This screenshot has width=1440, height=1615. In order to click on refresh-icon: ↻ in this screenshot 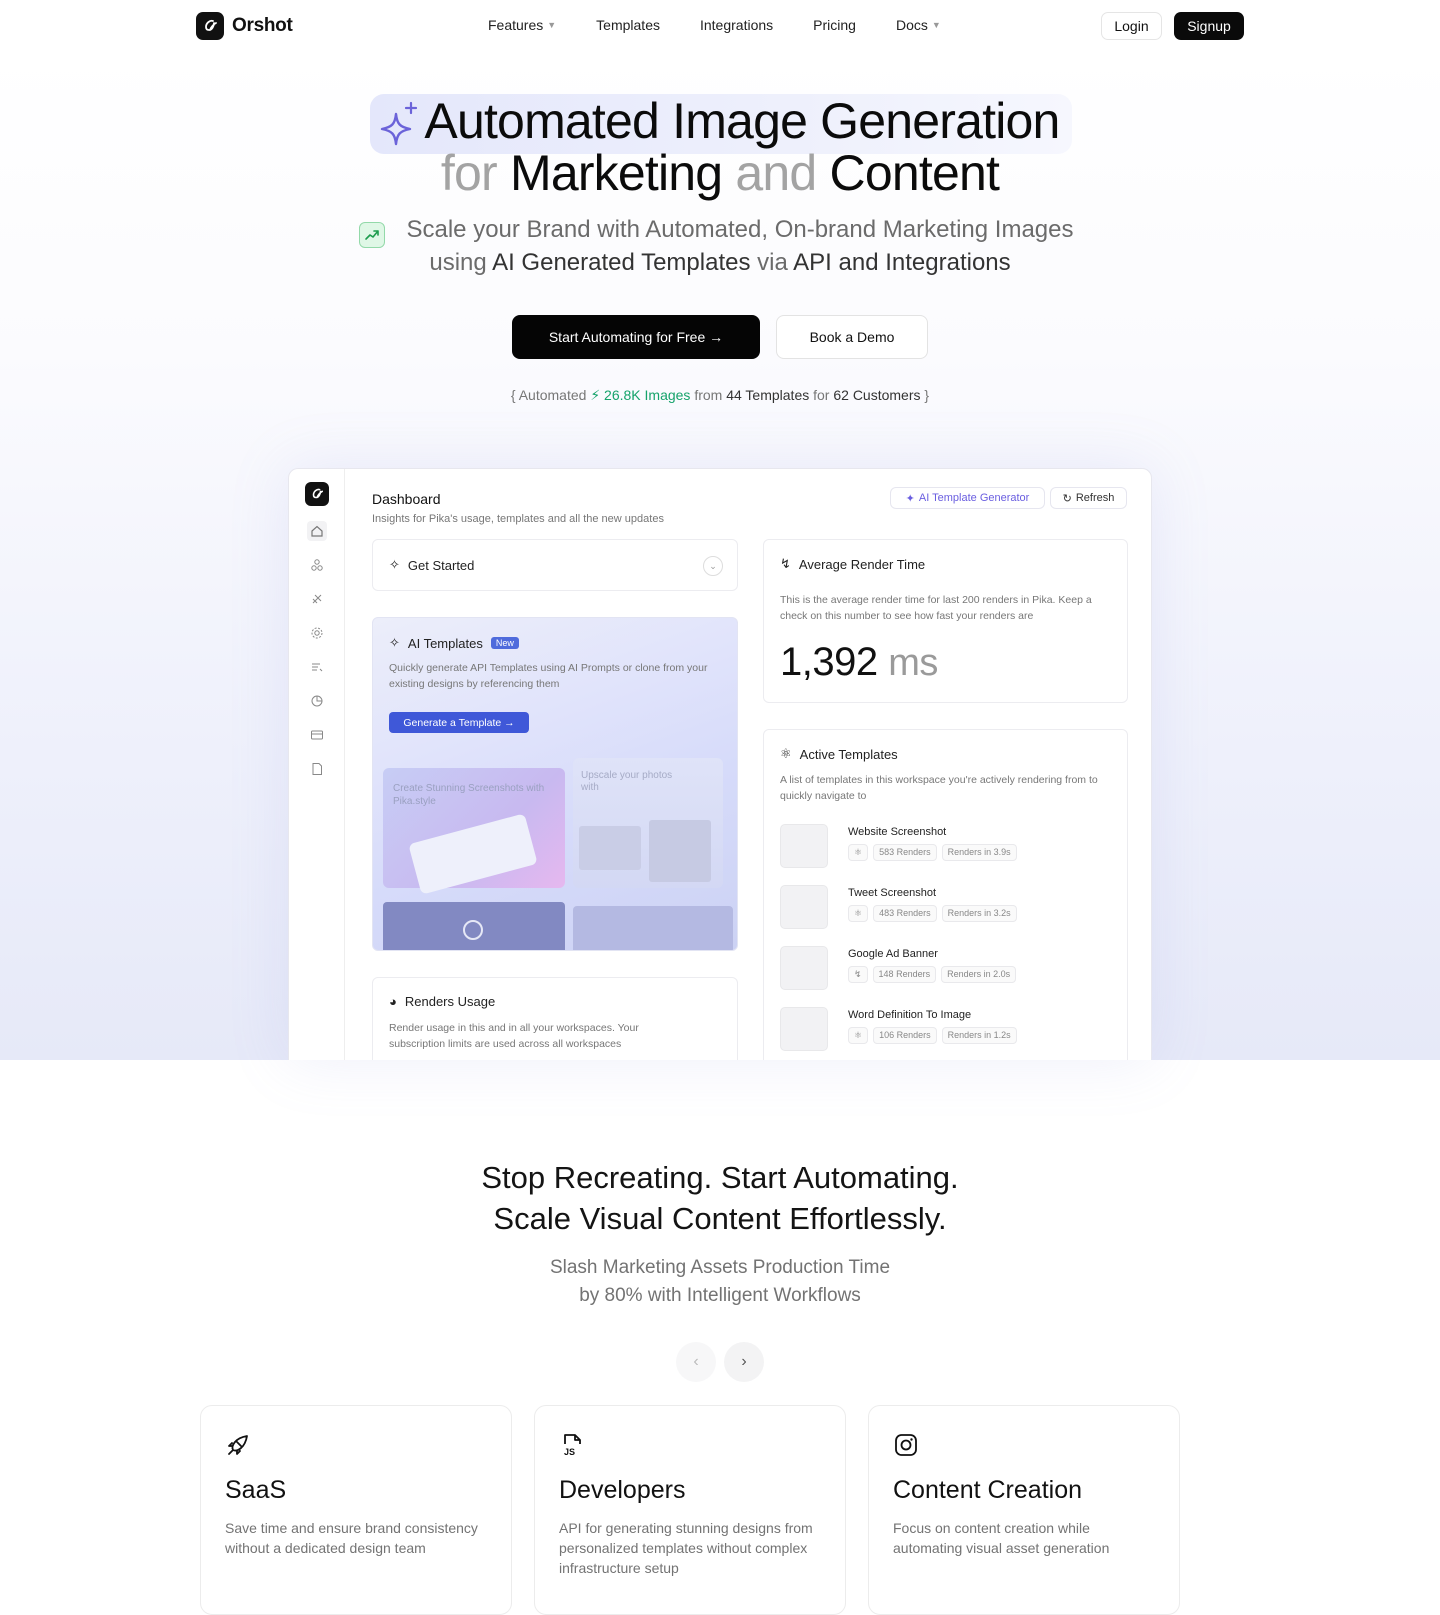, I will do `click(1067, 498)`.